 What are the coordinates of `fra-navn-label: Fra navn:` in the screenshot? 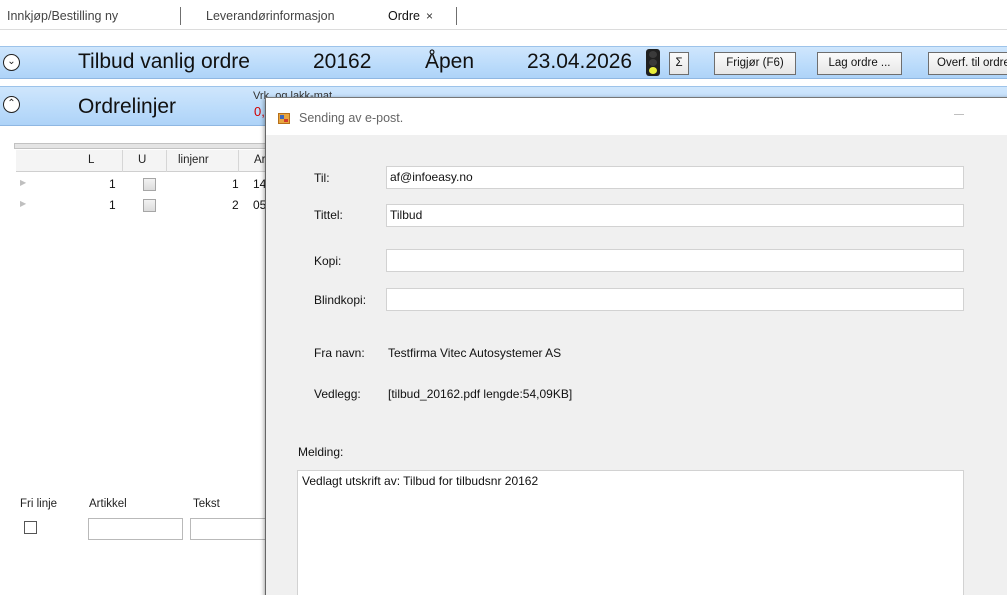 It's located at (339, 353).